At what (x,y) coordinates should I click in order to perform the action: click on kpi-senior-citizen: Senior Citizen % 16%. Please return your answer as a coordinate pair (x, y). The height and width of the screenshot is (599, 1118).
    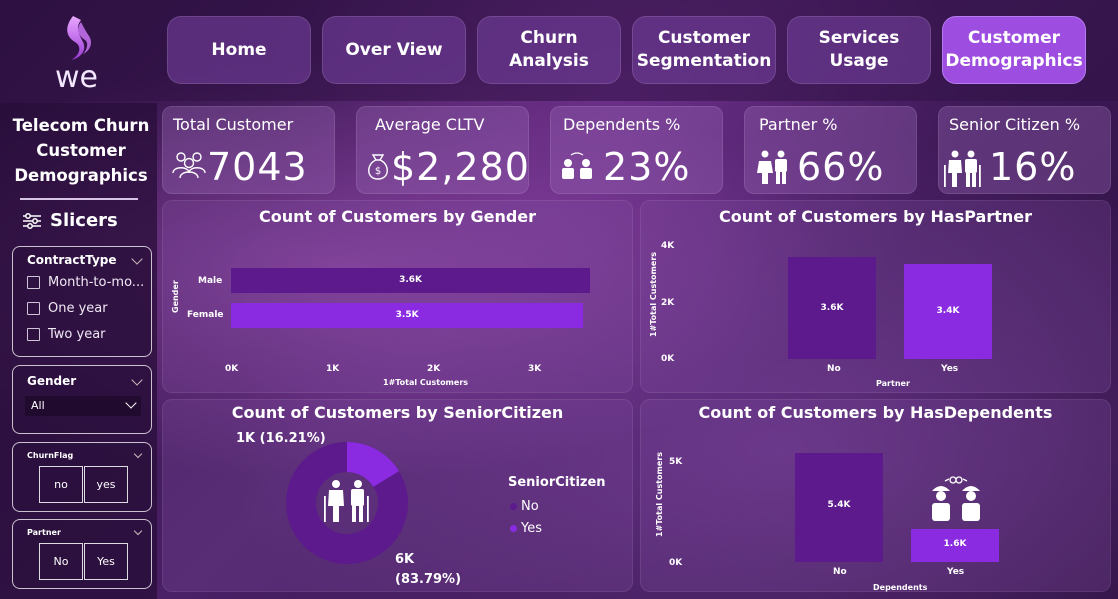
    Looking at the image, I should click on (1024, 150).